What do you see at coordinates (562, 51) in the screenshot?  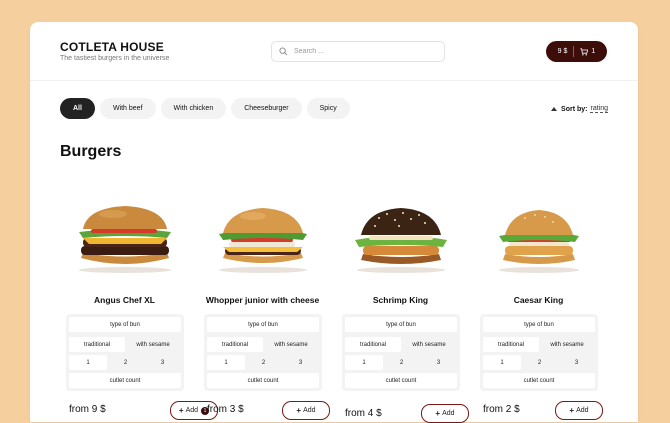 I see `cart-total: 9 $` at bounding box center [562, 51].